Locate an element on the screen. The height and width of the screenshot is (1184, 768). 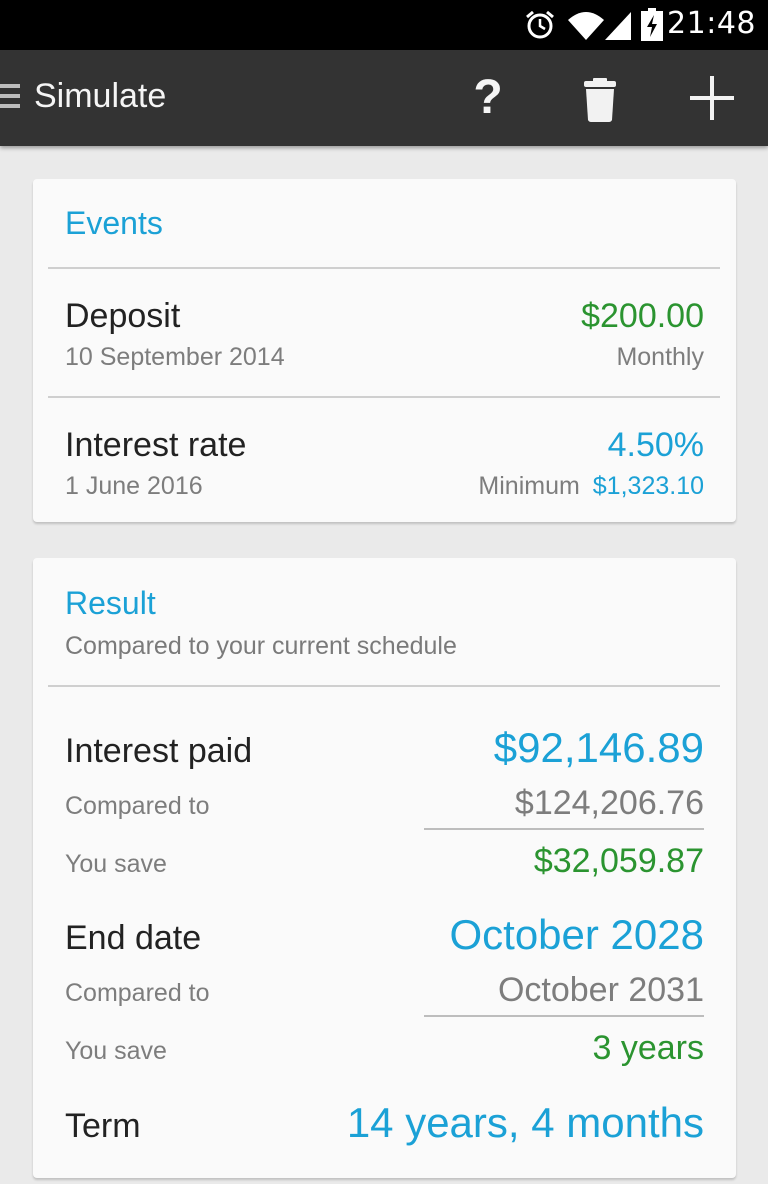
event-minimum: Minimum $1,323.10 is located at coordinates (591, 486).